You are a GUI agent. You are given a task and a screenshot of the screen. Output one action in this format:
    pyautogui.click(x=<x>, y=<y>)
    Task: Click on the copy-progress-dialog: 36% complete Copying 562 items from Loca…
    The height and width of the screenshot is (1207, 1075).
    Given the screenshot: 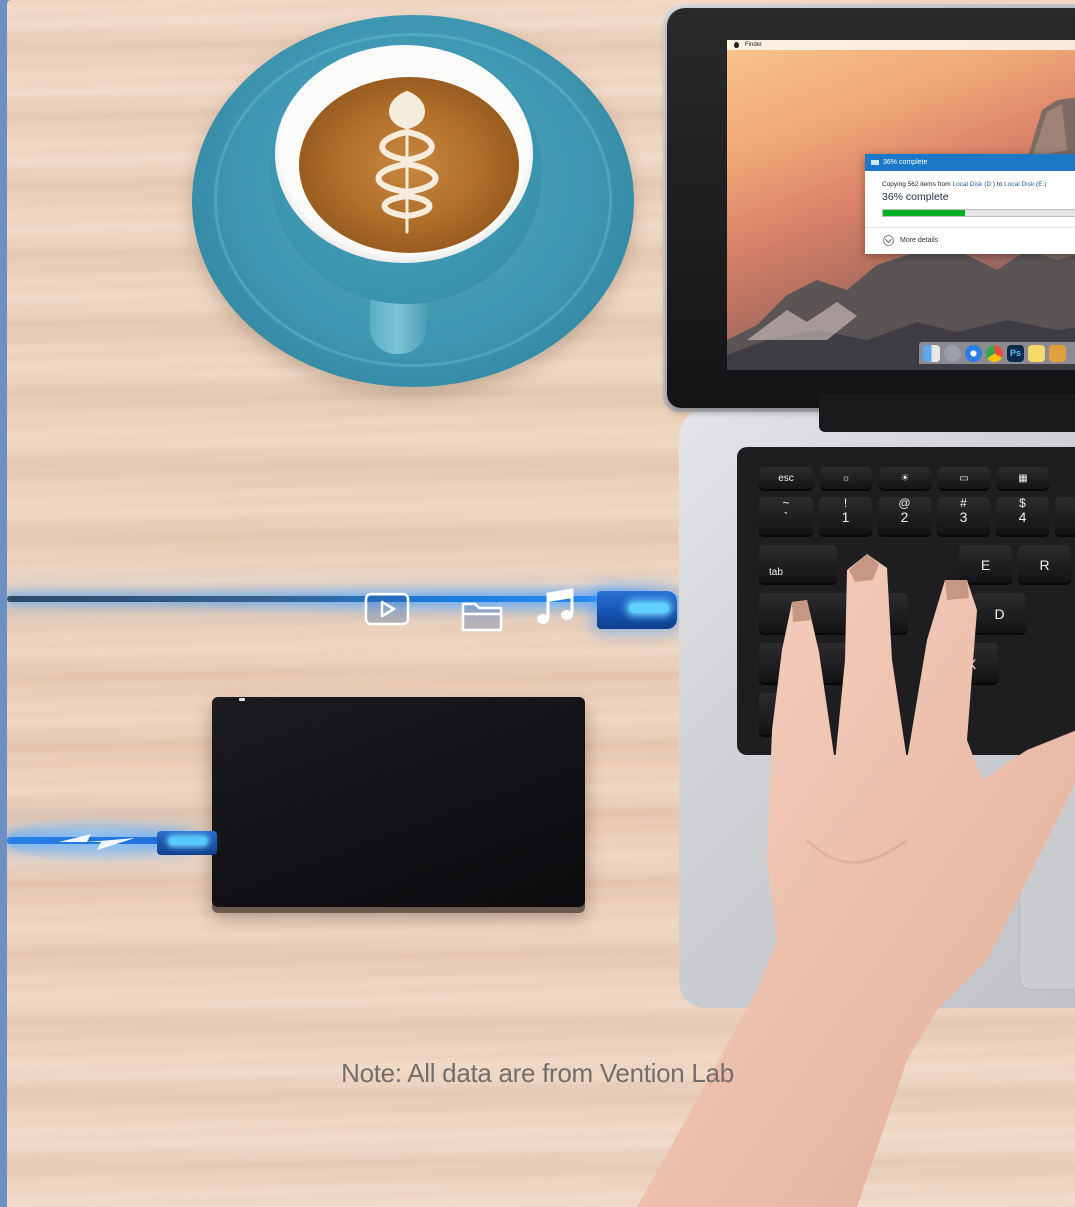 What is the action you would take?
    pyautogui.click(x=970, y=204)
    